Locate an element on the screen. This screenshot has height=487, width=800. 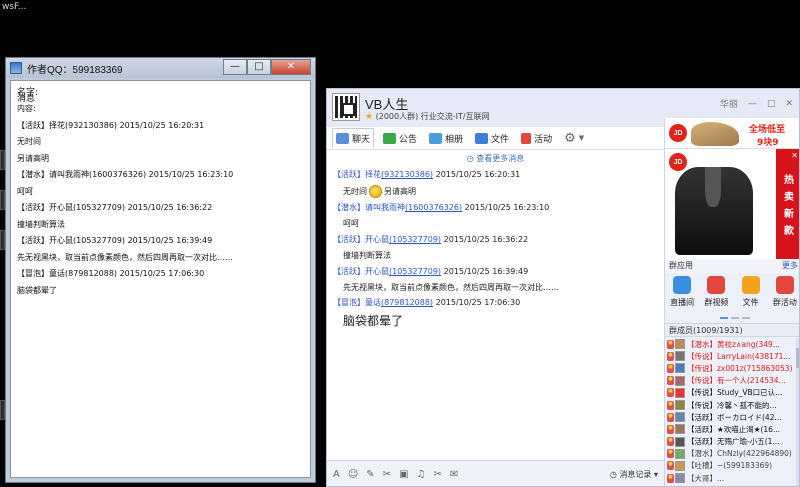
message-time: 2015/10/25 17:06:30 is located at coordinates (477, 302).